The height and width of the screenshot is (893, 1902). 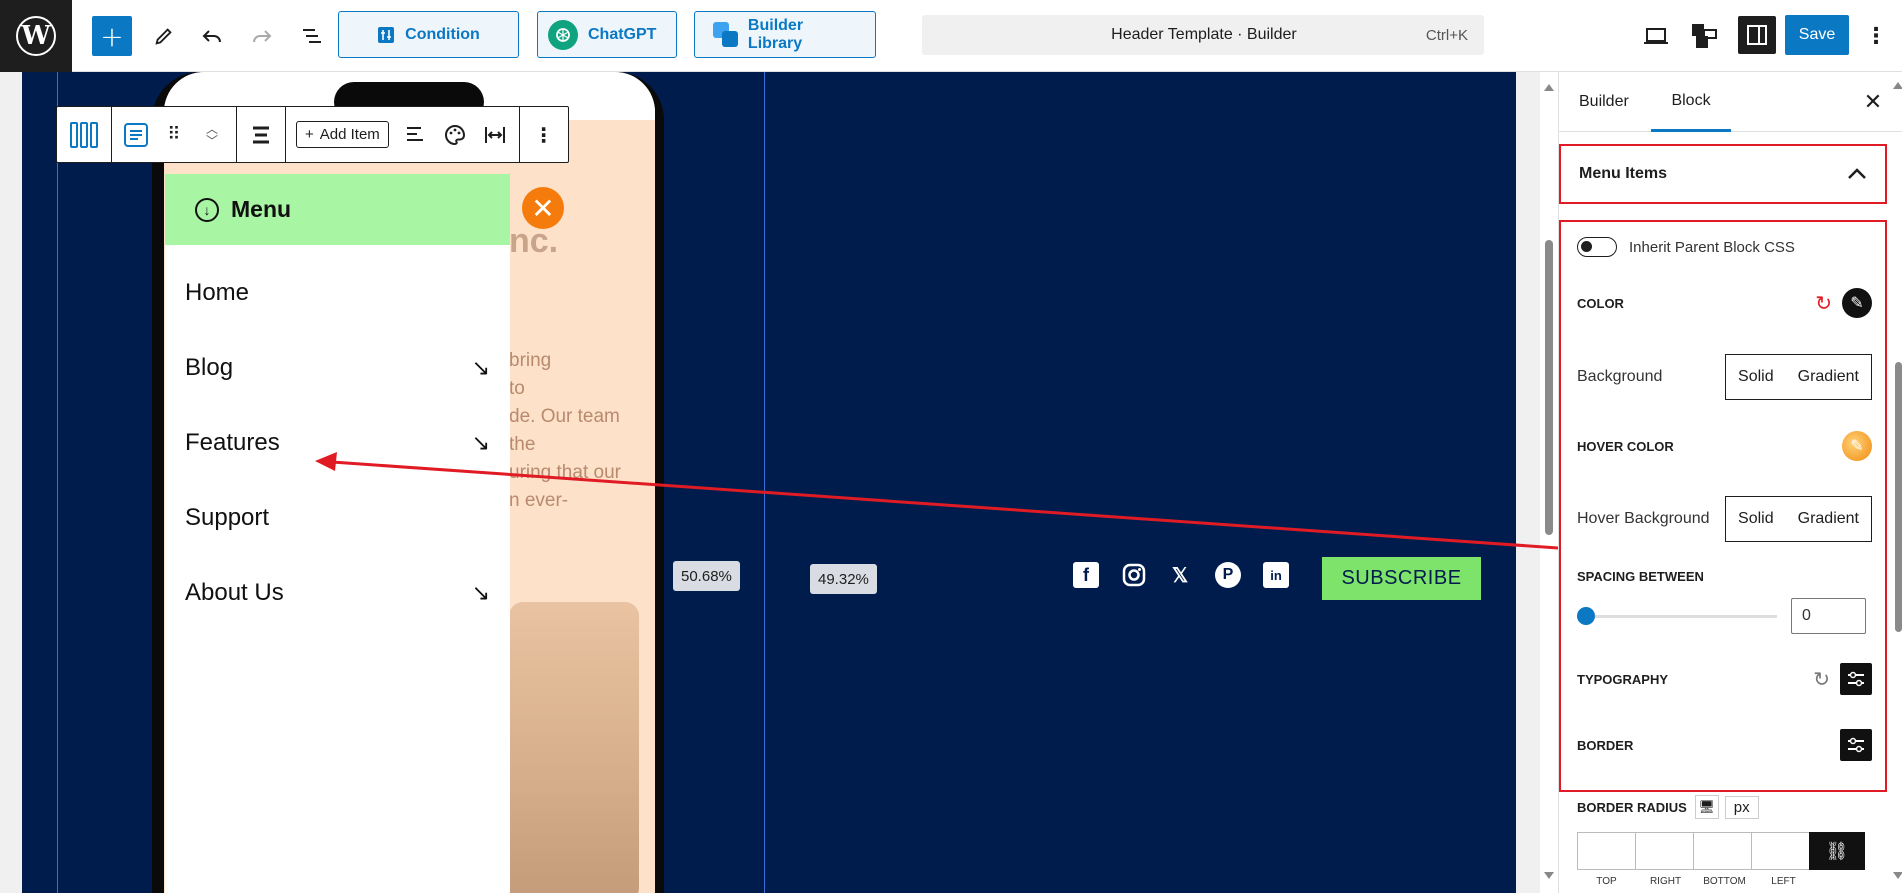 I want to click on menu-item-support: Support, so click(x=337, y=518).